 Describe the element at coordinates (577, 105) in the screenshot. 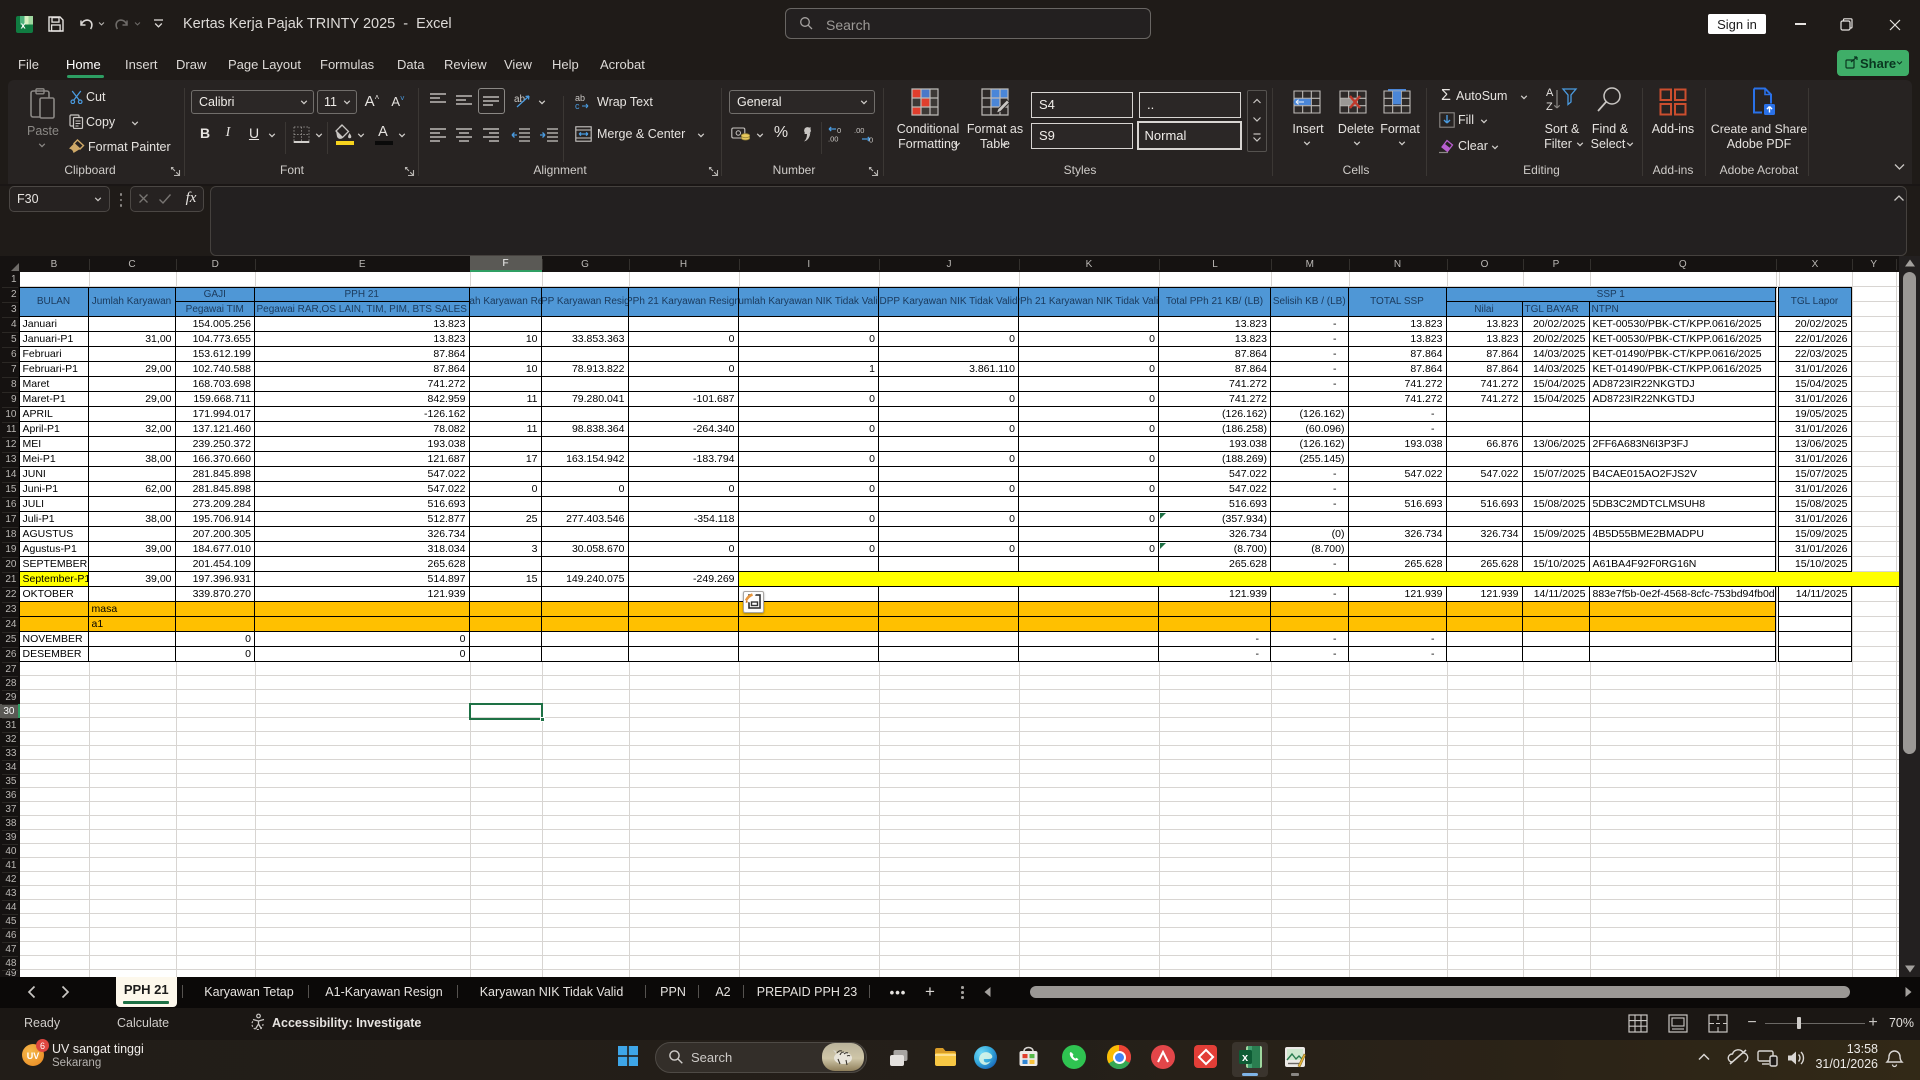

I see `svg-text: c` at that location.